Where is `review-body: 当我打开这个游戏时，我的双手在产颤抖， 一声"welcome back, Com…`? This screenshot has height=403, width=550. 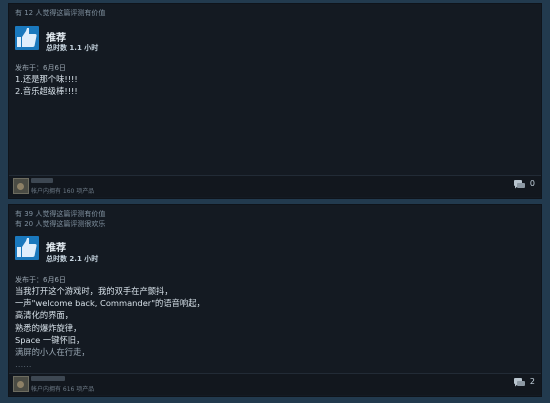 review-body: 当我打开这个游戏时，我的双手在产颤抖， 一声"welcome back, Com… is located at coordinates (110, 327).